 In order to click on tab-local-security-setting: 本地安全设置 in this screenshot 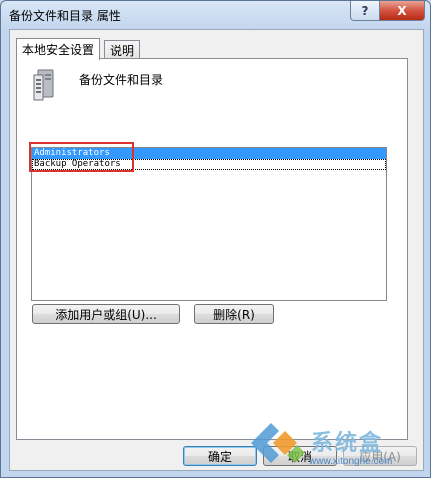, I will do `click(58, 49)`.